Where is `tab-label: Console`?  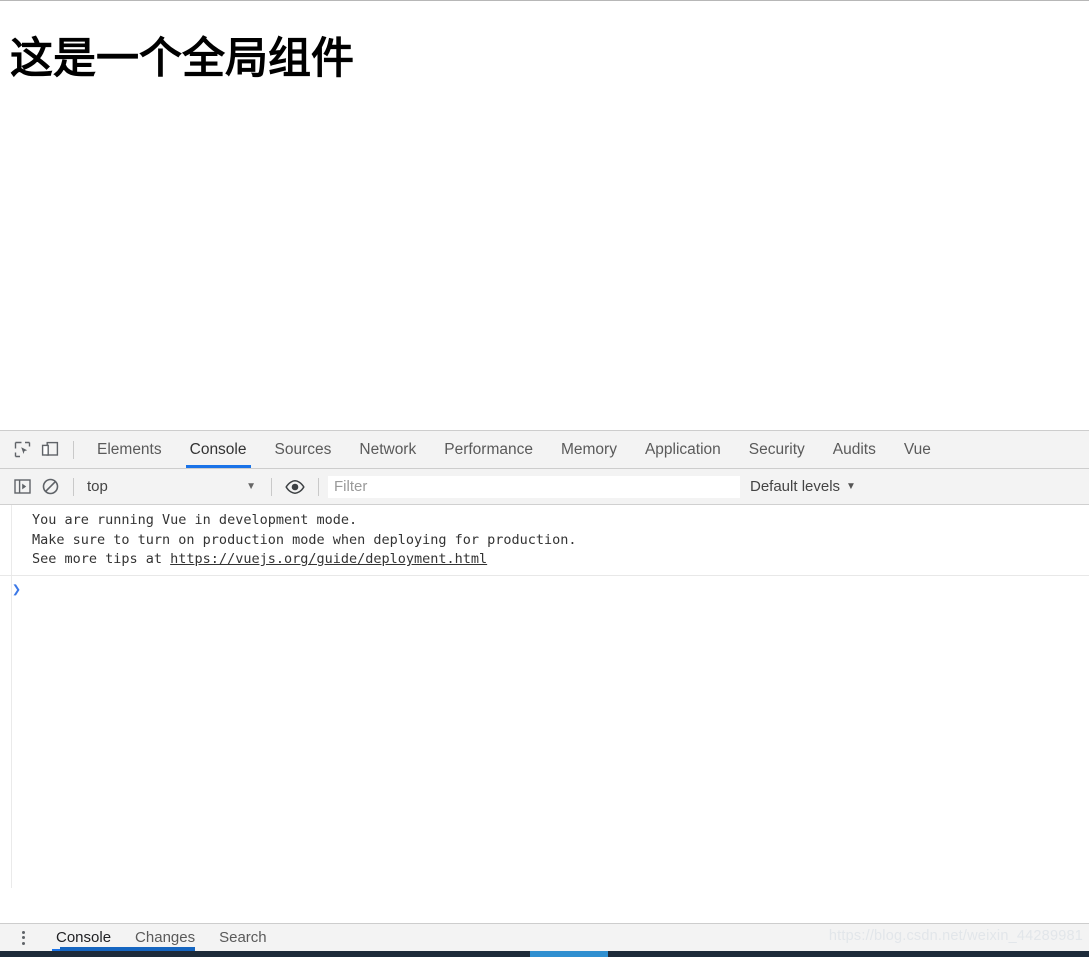 tab-label: Console is located at coordinates (218, 449).